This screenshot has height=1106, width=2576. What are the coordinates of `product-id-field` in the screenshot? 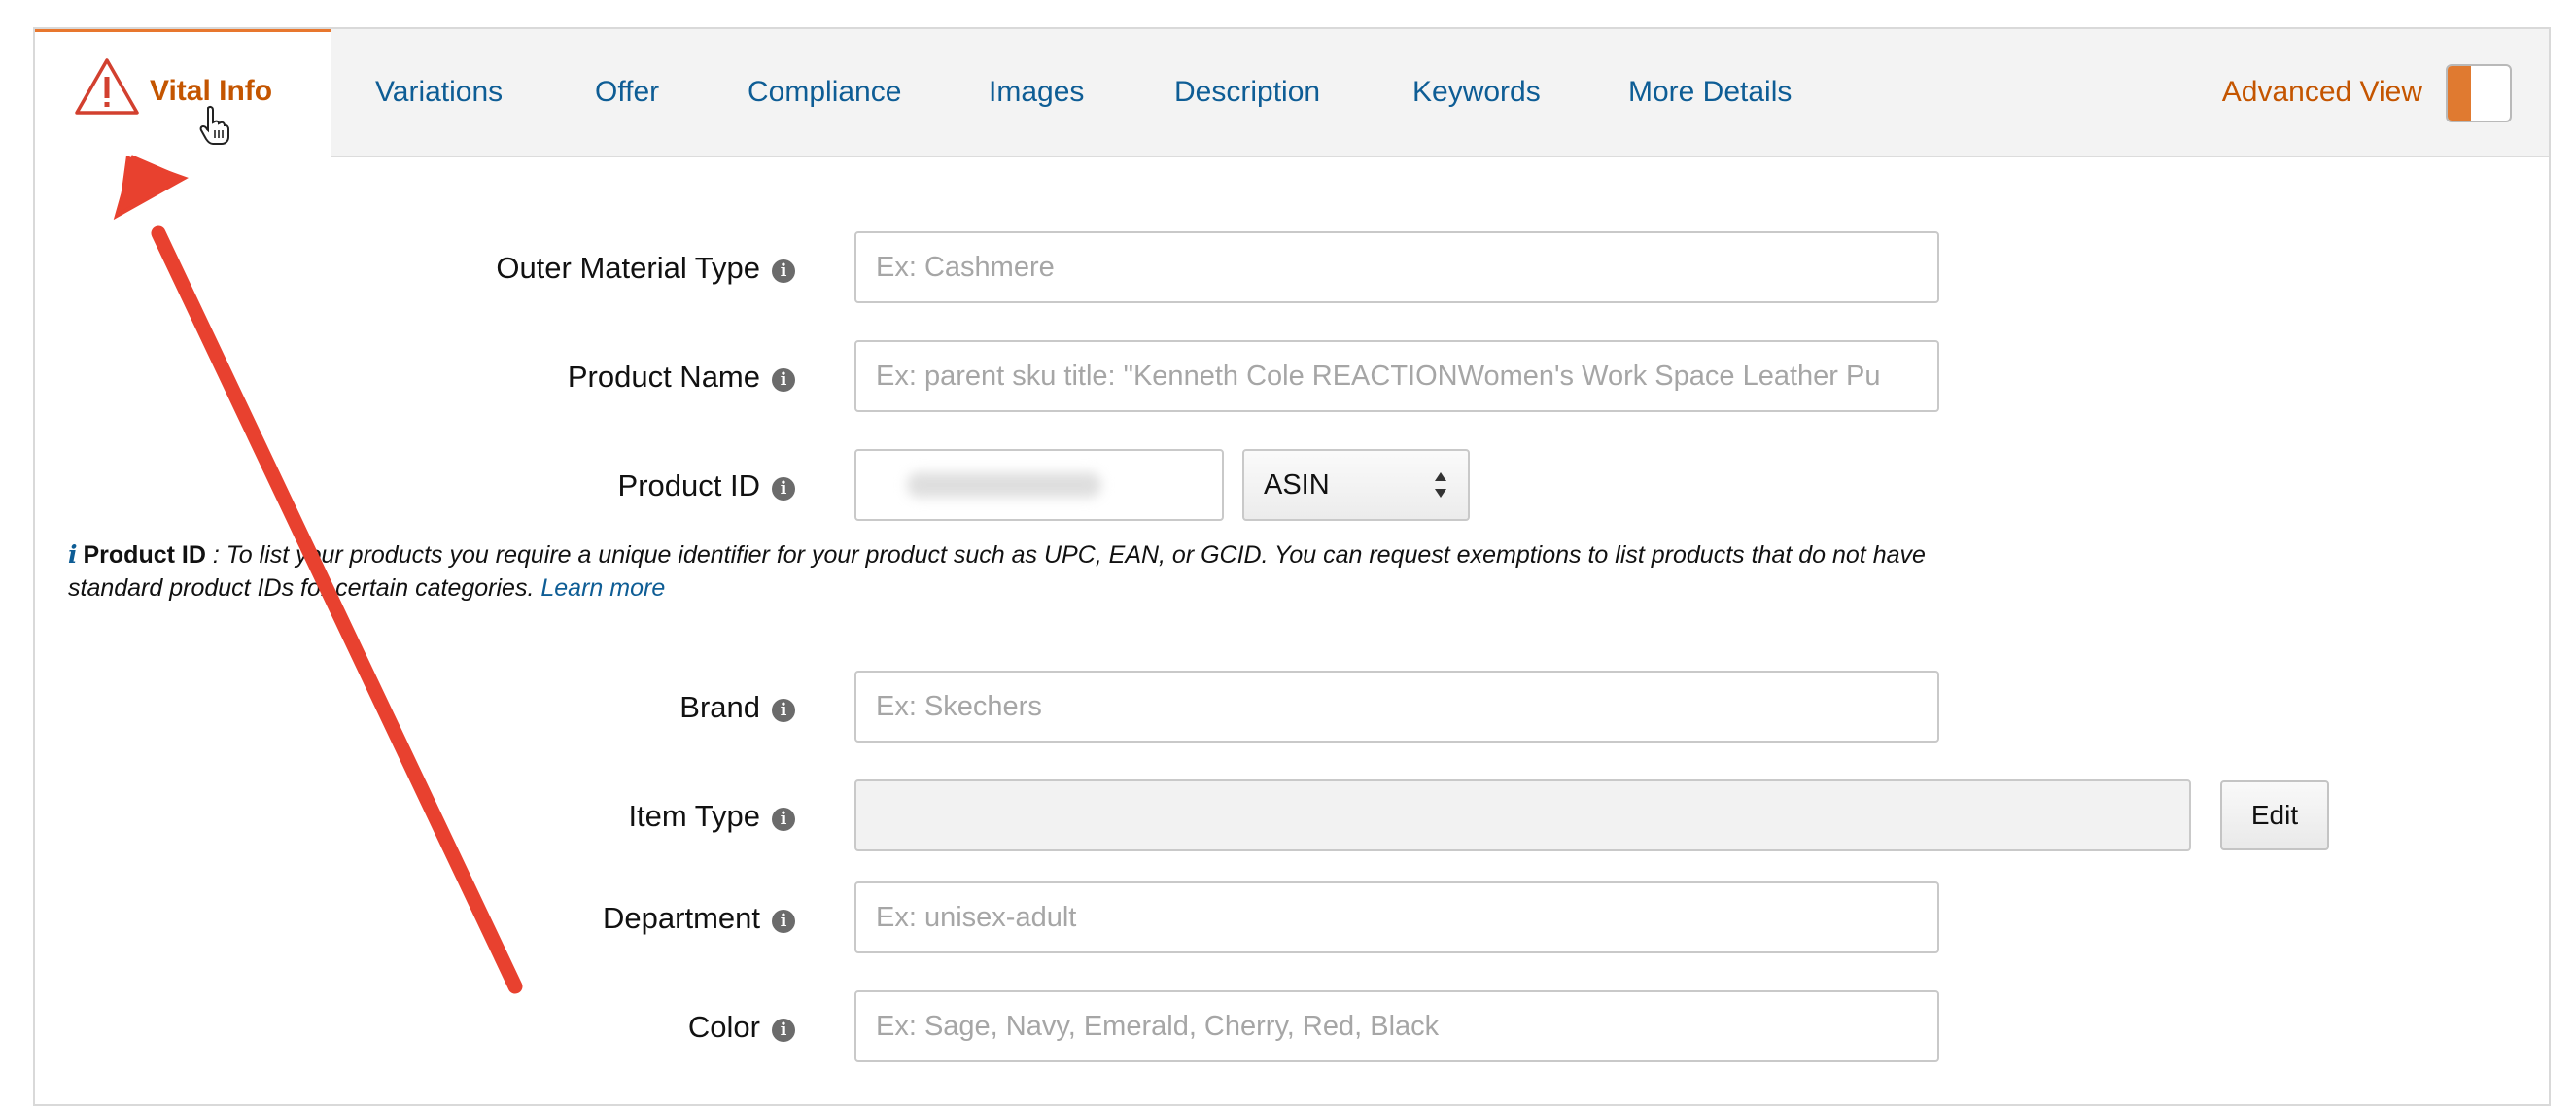 It's located at (1039, 486).